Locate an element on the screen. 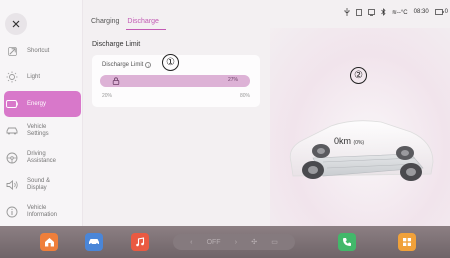 This screenshot has height=258, width=450. sidebar-item-label: Sound & Display is located at coordinates (39, 184).